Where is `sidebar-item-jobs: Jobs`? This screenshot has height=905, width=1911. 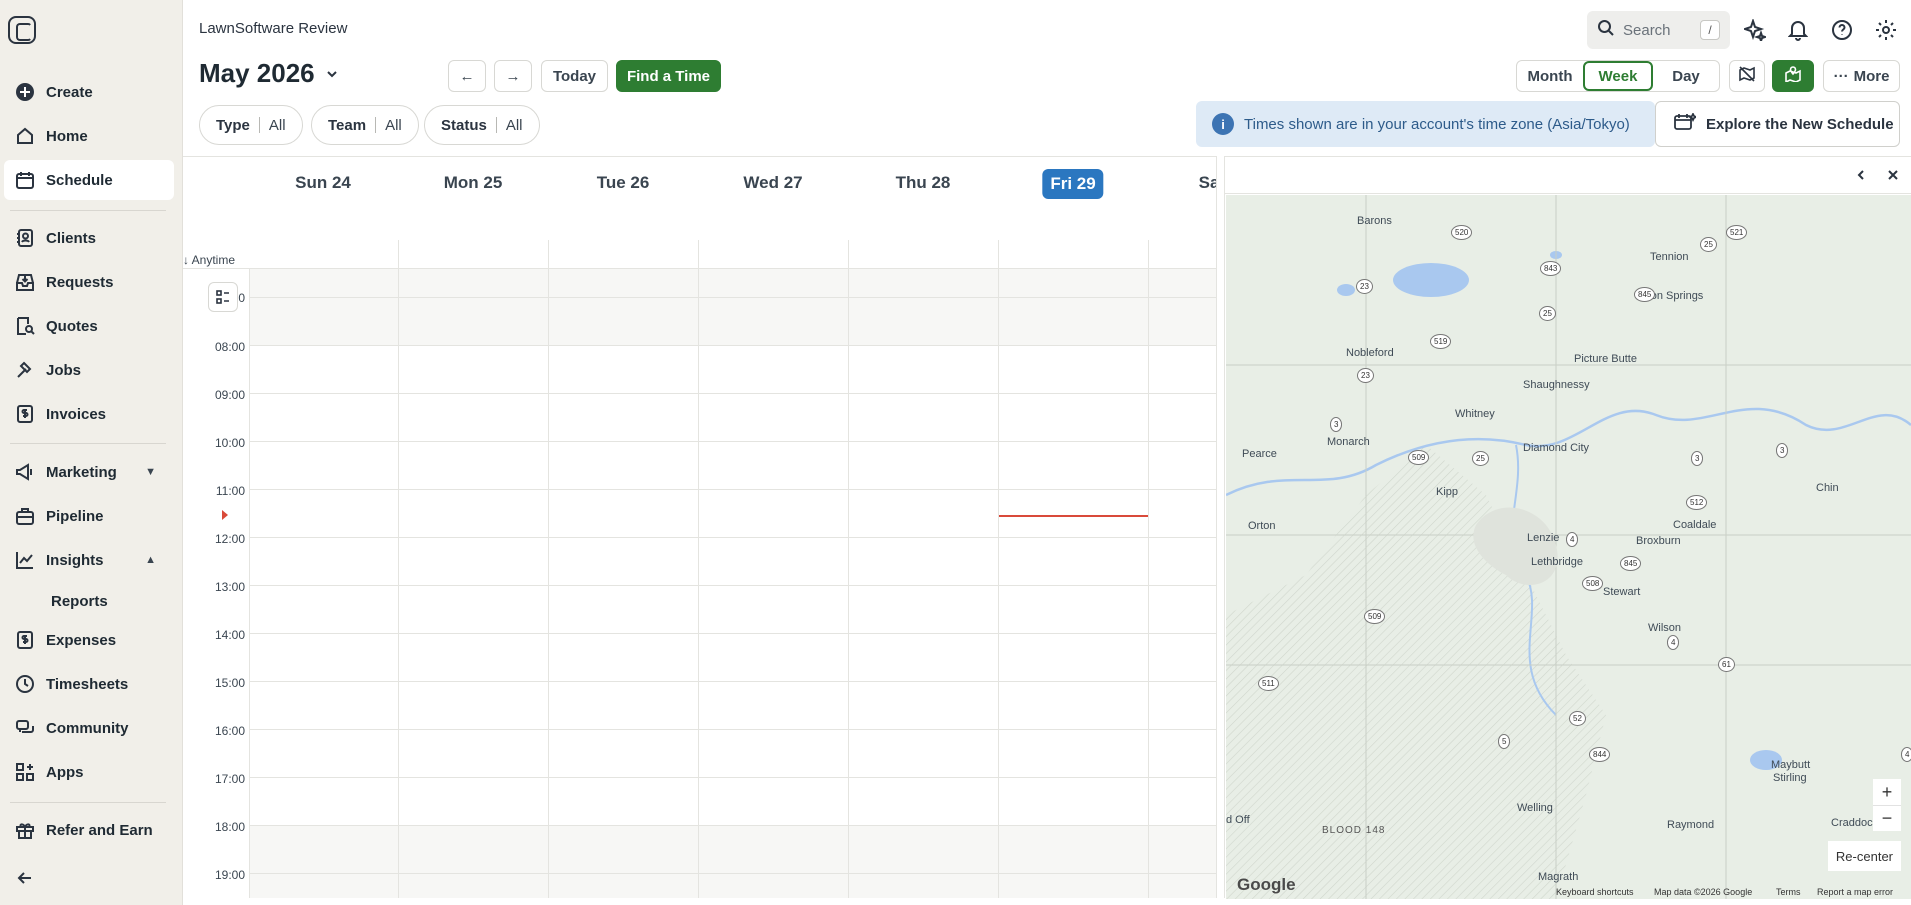 sidebar-item-jobs: Jobs is located at coordinates (89, 370).